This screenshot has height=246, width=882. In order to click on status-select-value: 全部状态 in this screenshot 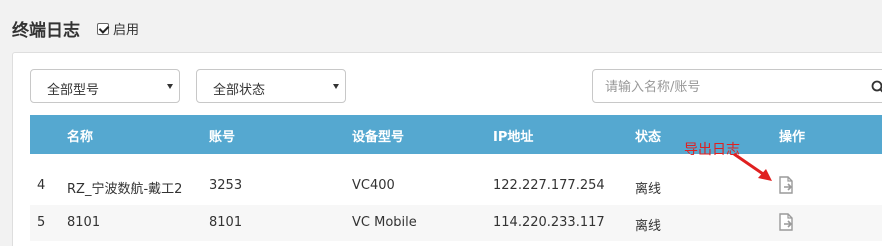, I will do `click(239, 90)`.